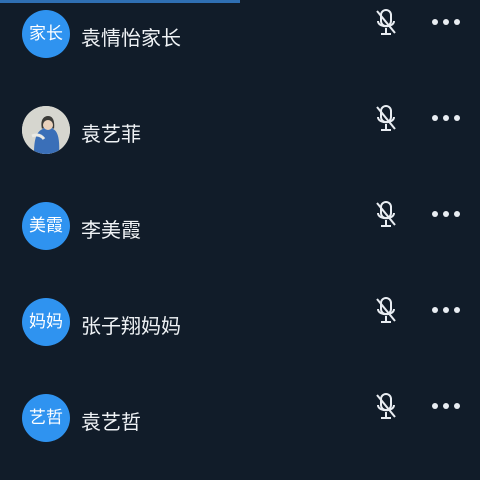  Describe the element at coordinates (131, 326) in the screenshot. I see `member-name: 张子翔妈妈` at that location.